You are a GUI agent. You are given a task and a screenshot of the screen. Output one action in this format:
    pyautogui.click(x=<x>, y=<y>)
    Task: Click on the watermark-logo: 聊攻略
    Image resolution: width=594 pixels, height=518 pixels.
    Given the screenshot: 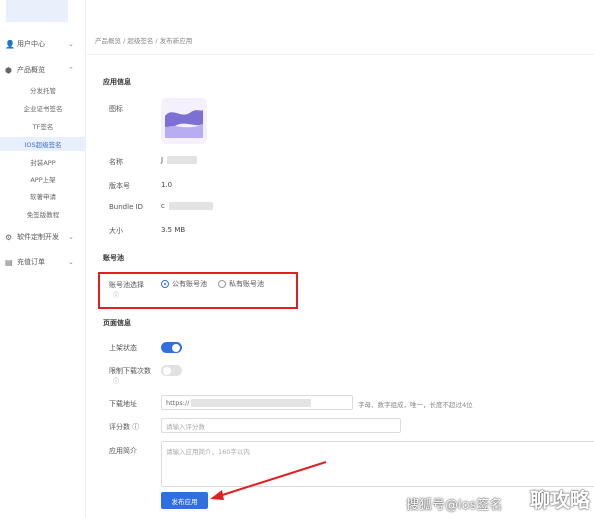 What is the action you would take?
    pyautogui.click(x=560, y=500)
    